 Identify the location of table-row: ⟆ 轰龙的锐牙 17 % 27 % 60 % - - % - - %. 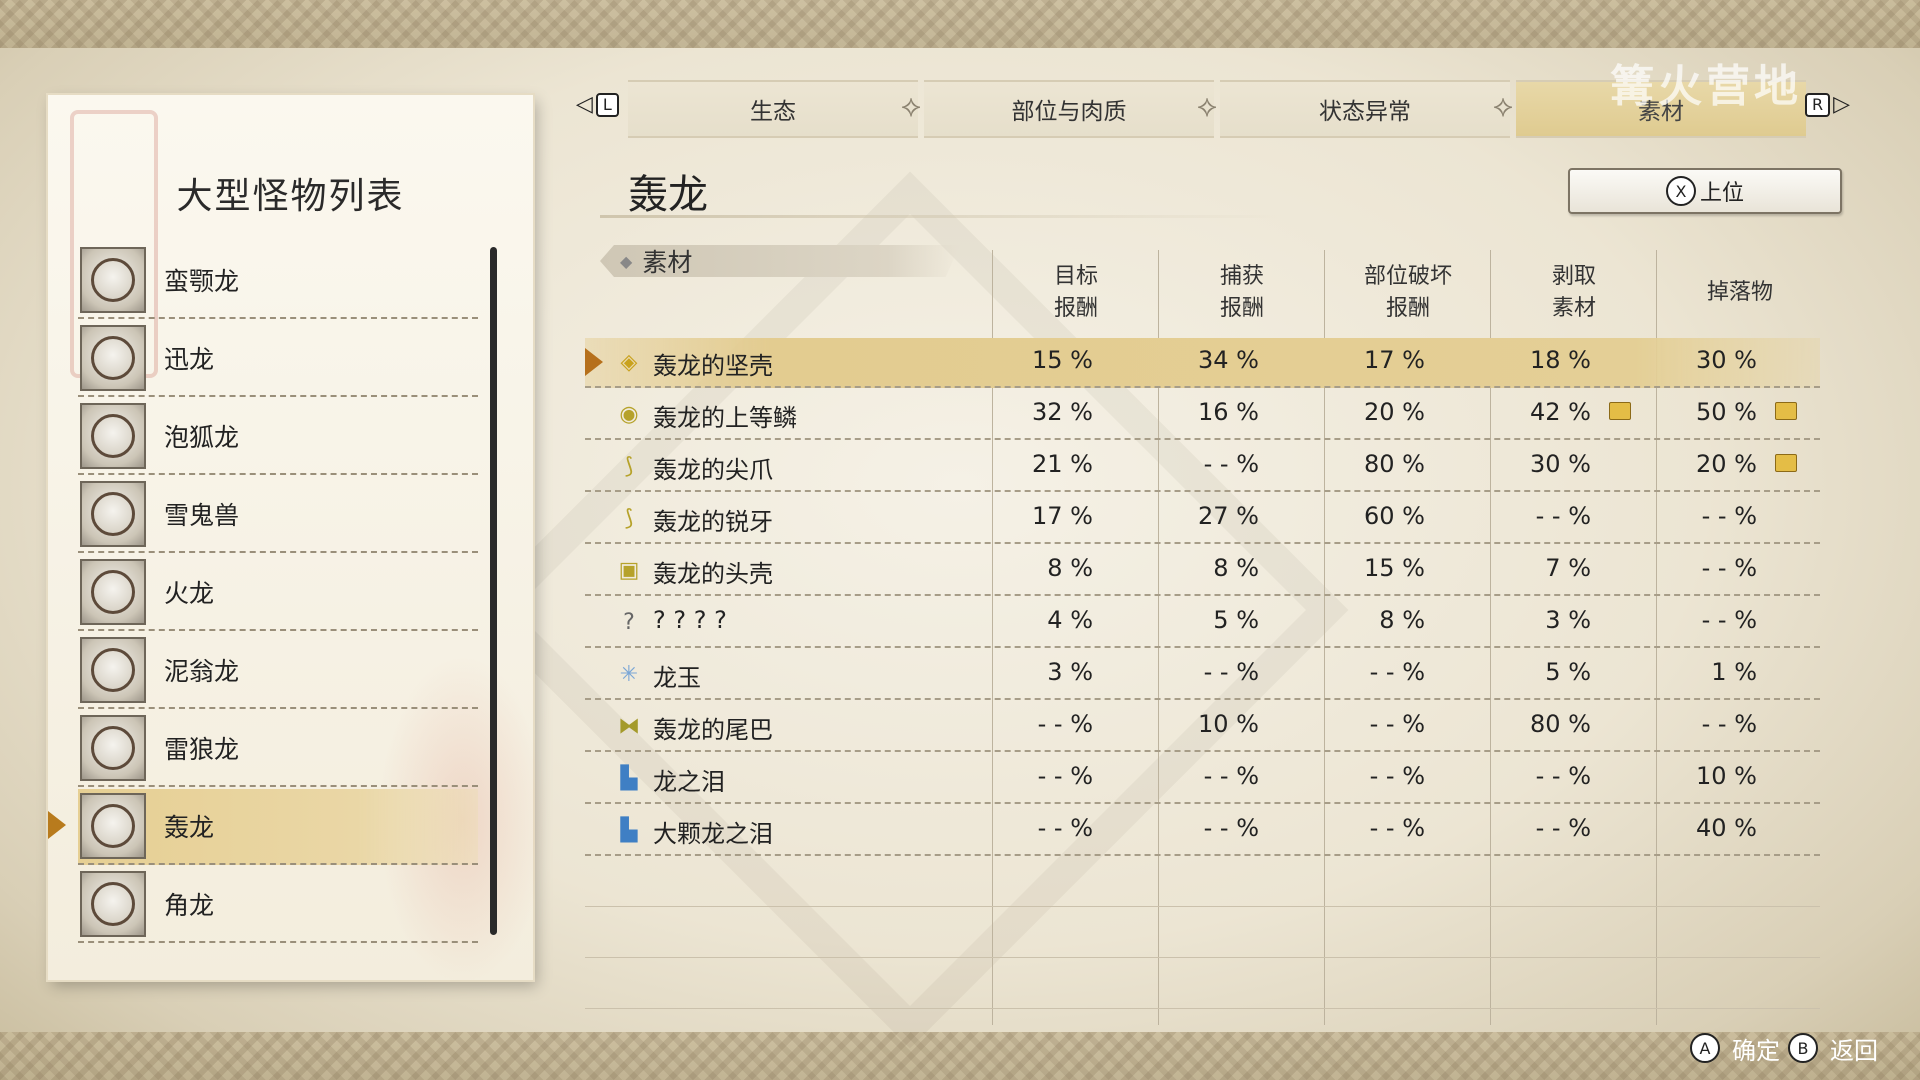
(1202, 519).